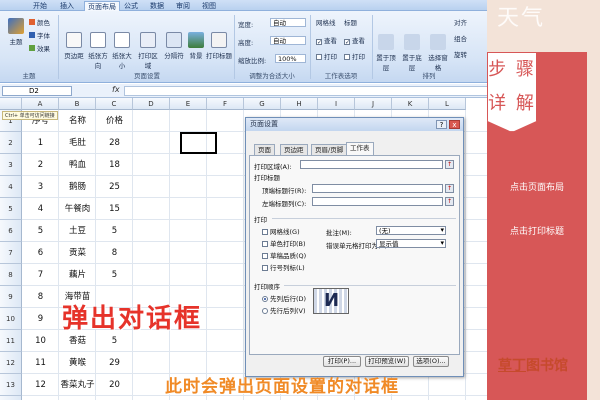 This screenshot has width=600, height=400. Describe the element at coordinates (225, 104) in the screenshot. I see `column-header-f: F` at that location.